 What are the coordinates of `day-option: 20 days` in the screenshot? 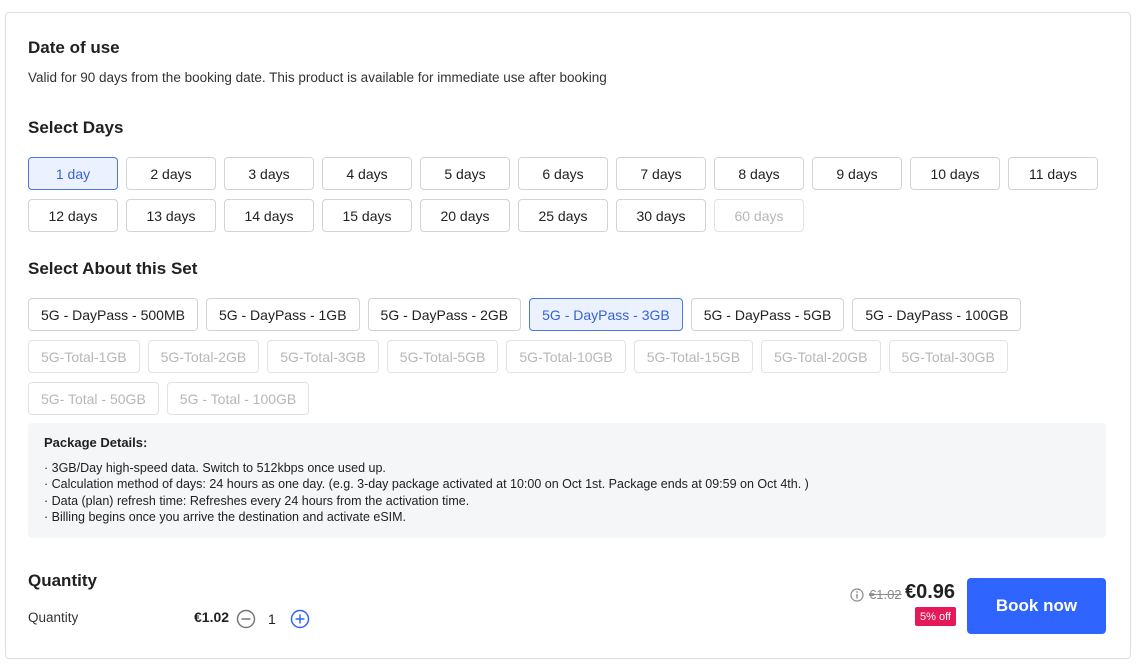 It's located at (465, 215).